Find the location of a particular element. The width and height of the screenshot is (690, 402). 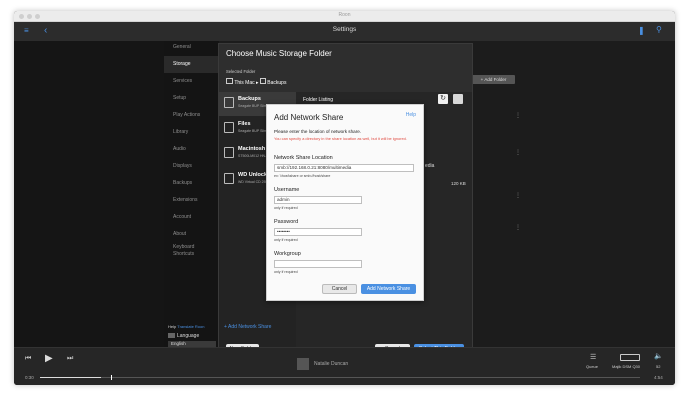

title-bar: Roon is located at coordinates (344, 16).